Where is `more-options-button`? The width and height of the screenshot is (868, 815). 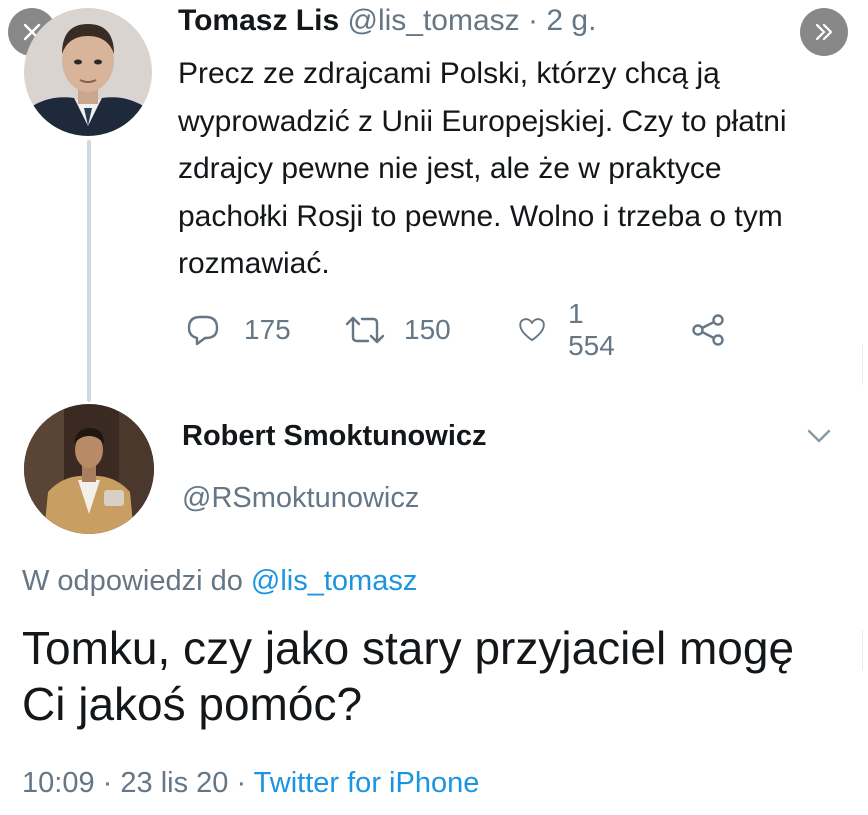 more-options-button is located at coordinates (819, 438).